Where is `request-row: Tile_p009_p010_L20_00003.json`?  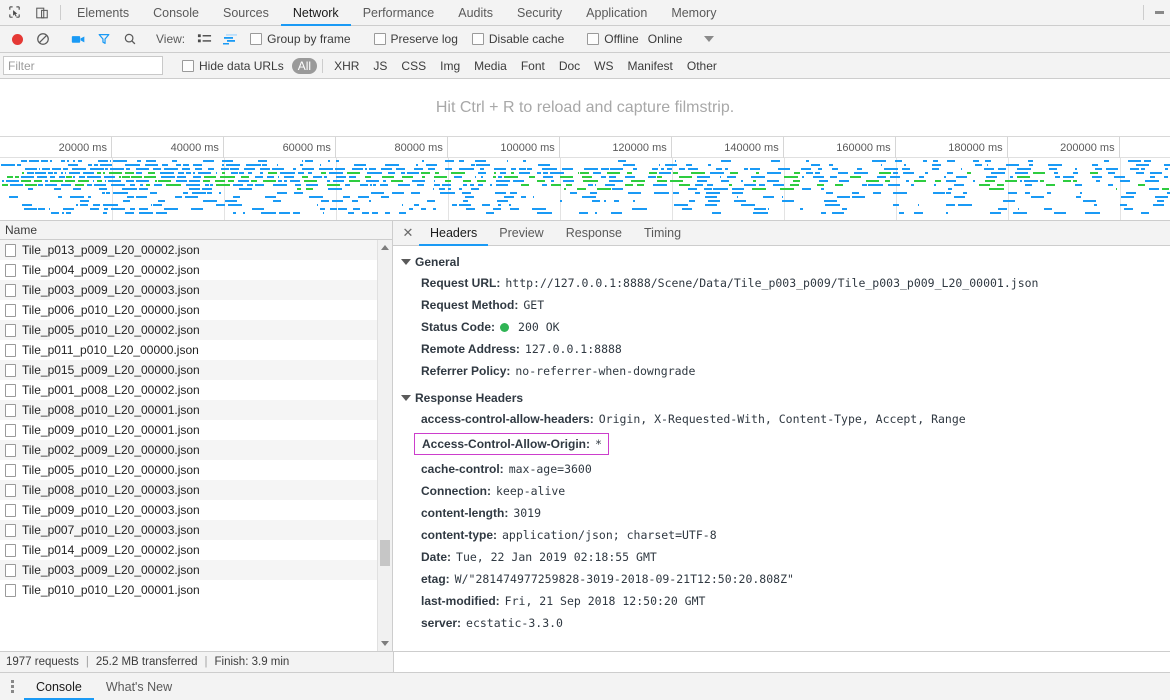 request-row: Tile_p009_p010_L20_00003.json is located at coordinates (196, 510).